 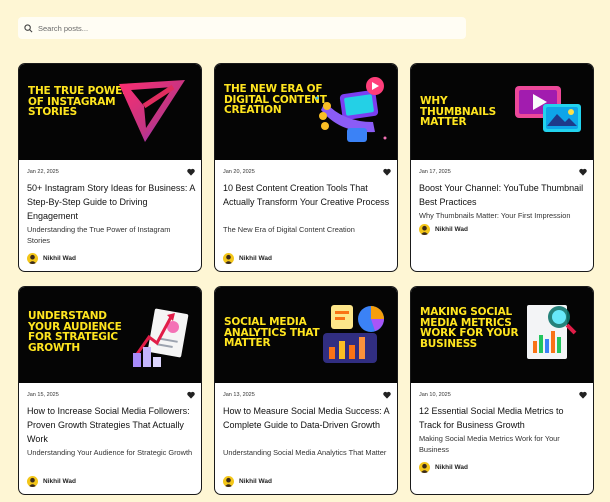 I want to click on post-subtitle: The New Era of Digital Content Creation, so click(x=289, y=229).